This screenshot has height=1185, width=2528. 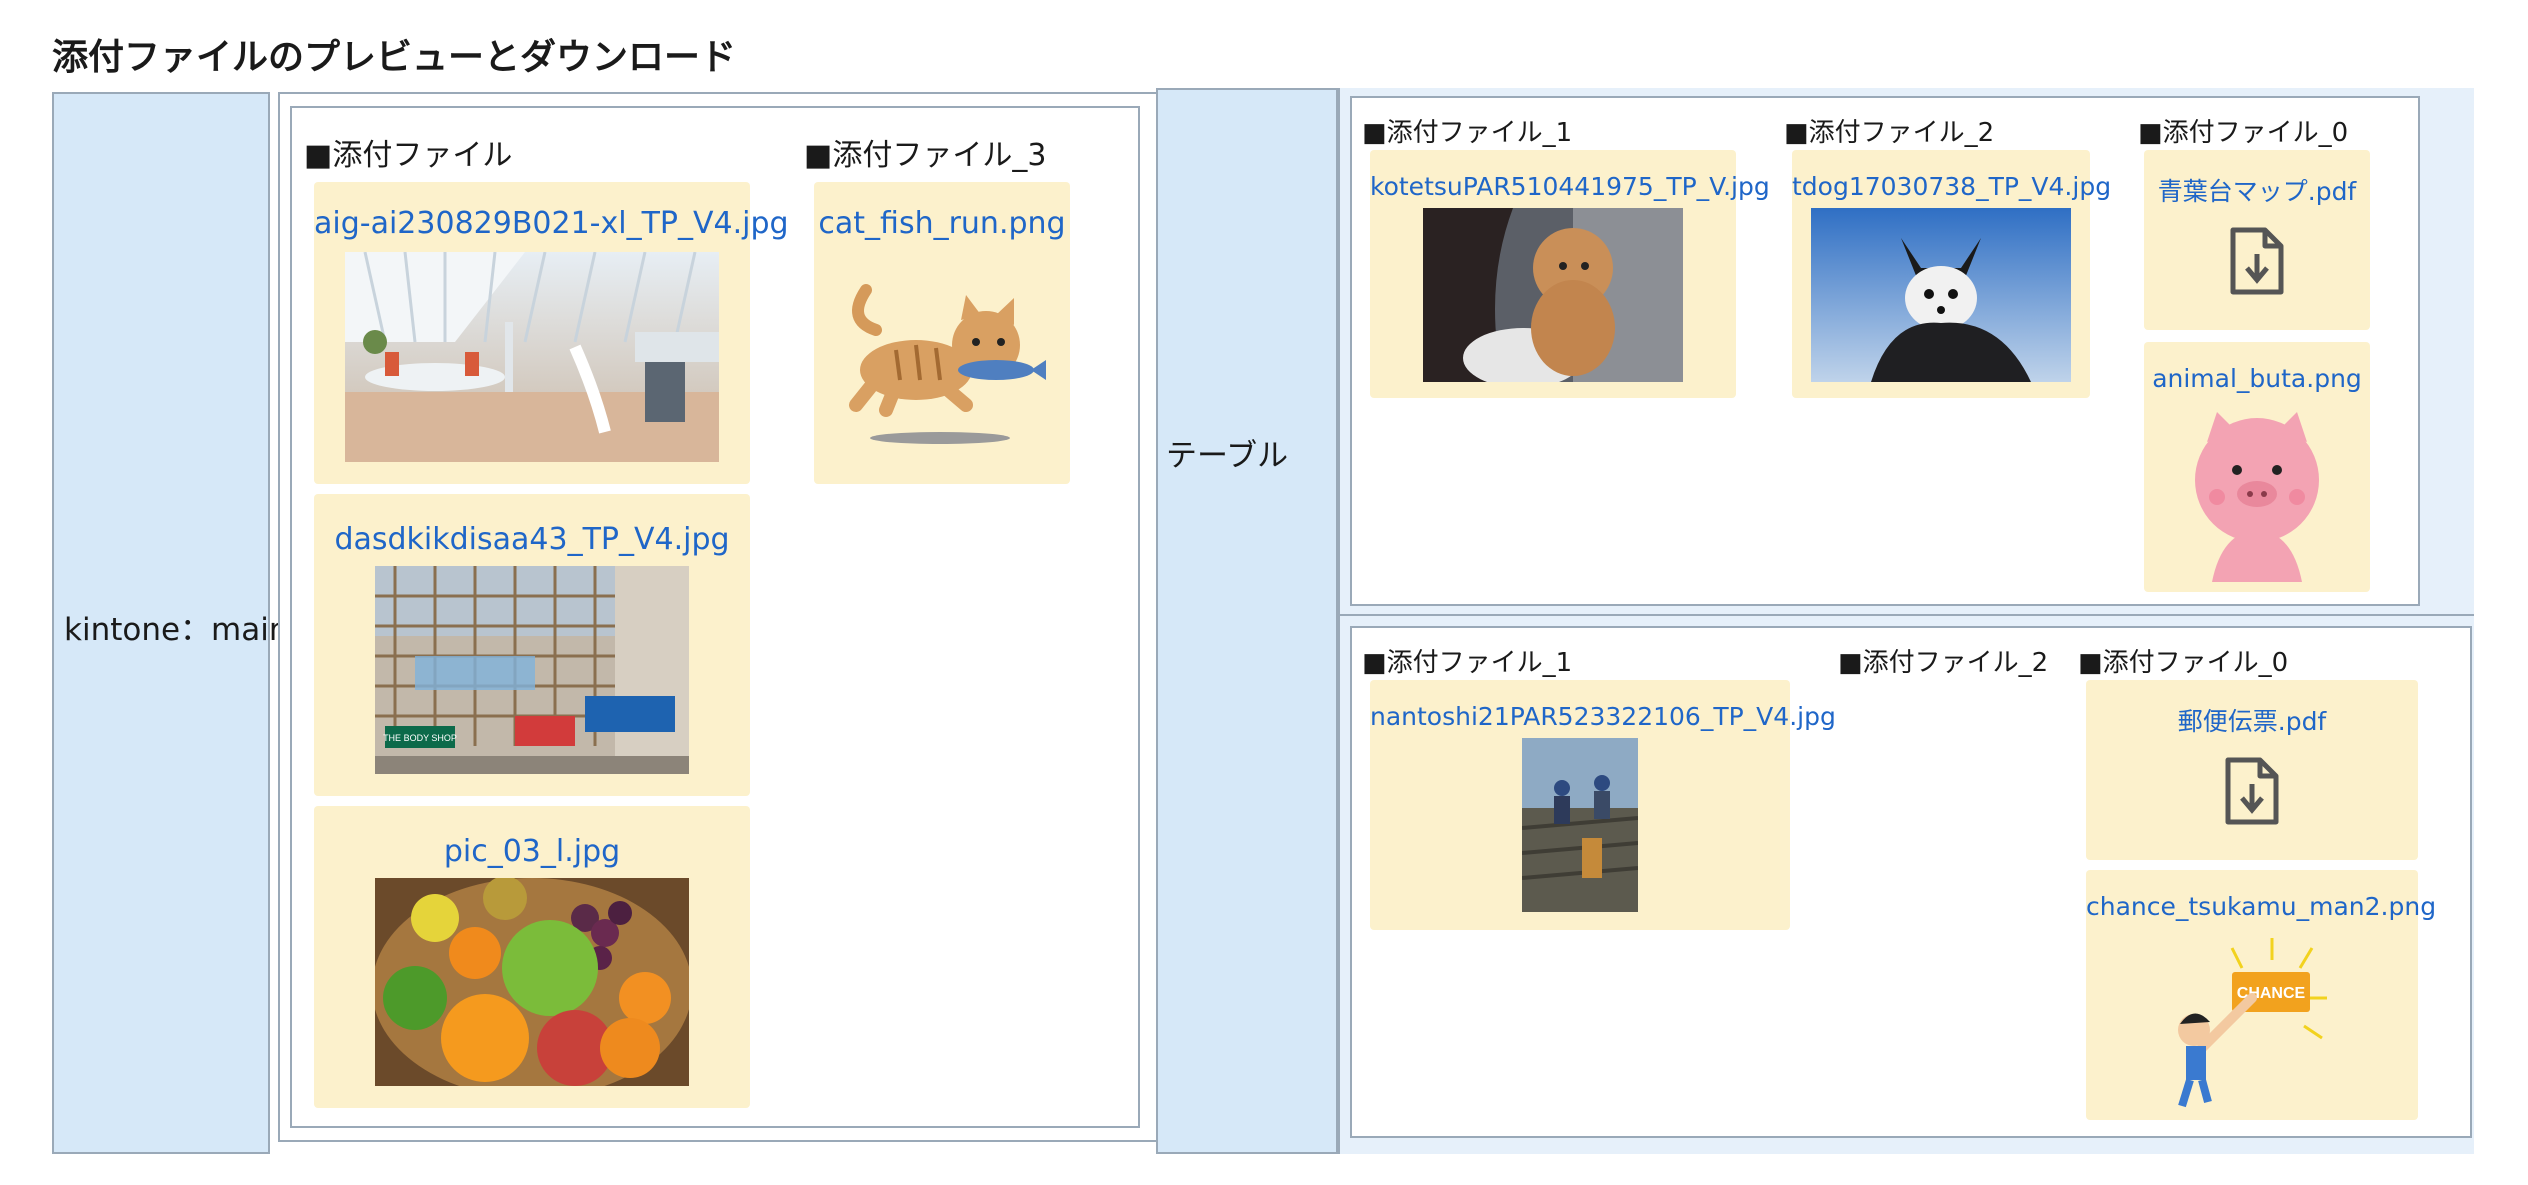 What do you see at coordinates (1951, 186) in the screenshot?
I see `file-link: tdog17030738_TP_V4.jpg` at bounding box center [1951, 186].